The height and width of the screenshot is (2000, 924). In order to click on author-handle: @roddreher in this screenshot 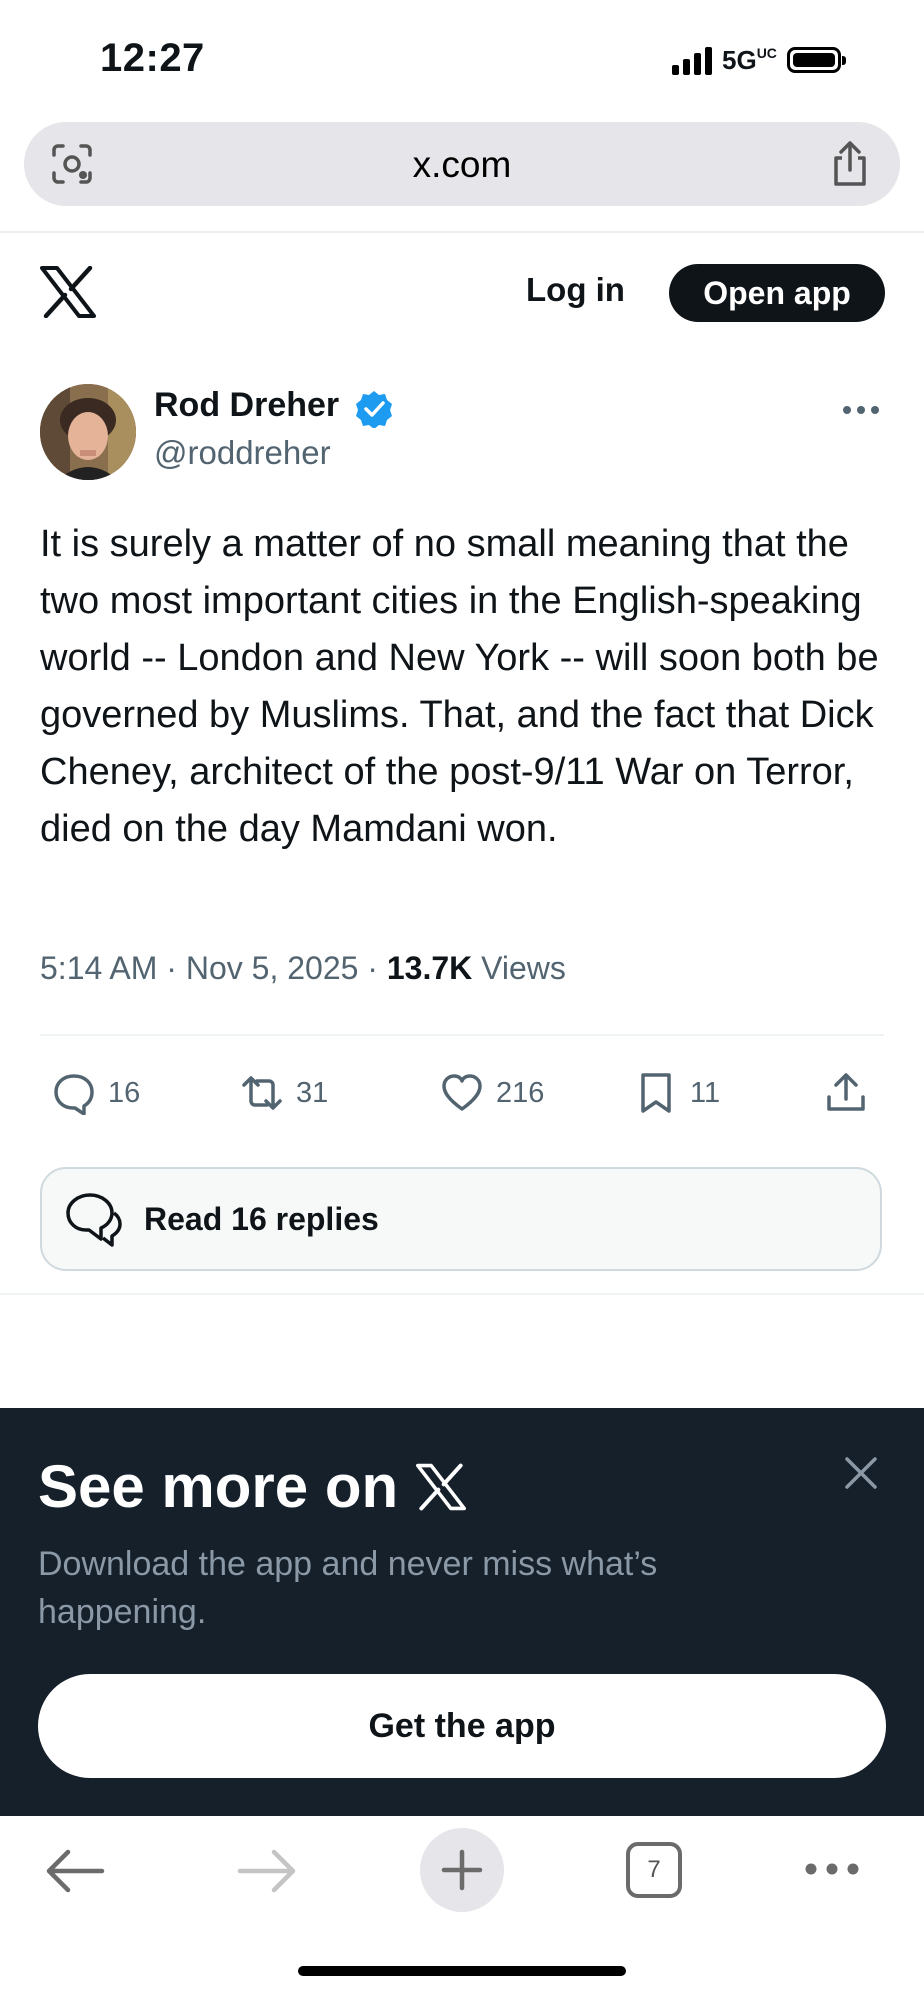, I will do `click(242, 453)`.